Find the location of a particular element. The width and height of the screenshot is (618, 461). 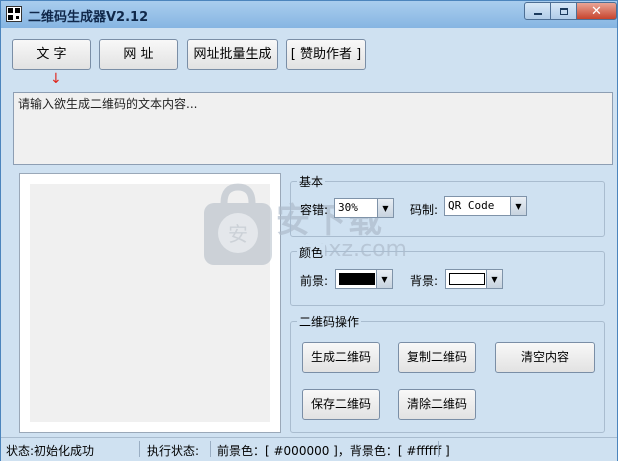

url-mode-button: 网 址 is located at coordinates (138, 54).